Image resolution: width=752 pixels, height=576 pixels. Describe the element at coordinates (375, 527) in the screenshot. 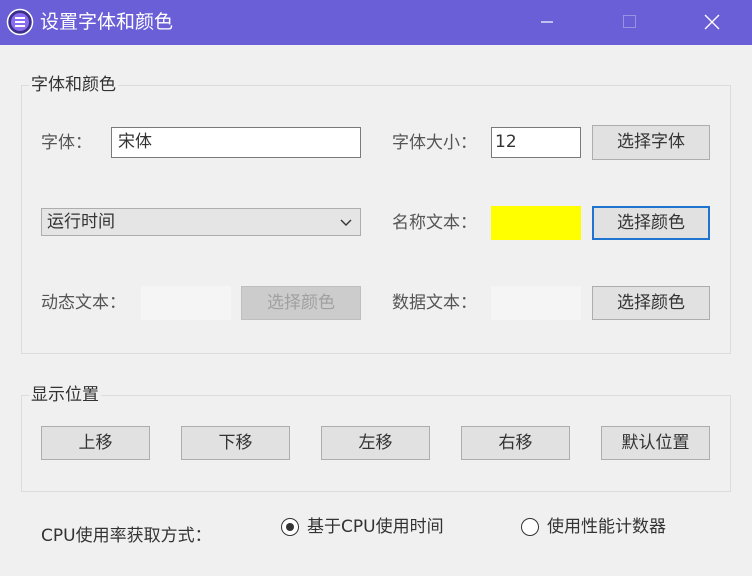

I see `radio-cpu-time-label: 基于CPU使用时间` at that location.